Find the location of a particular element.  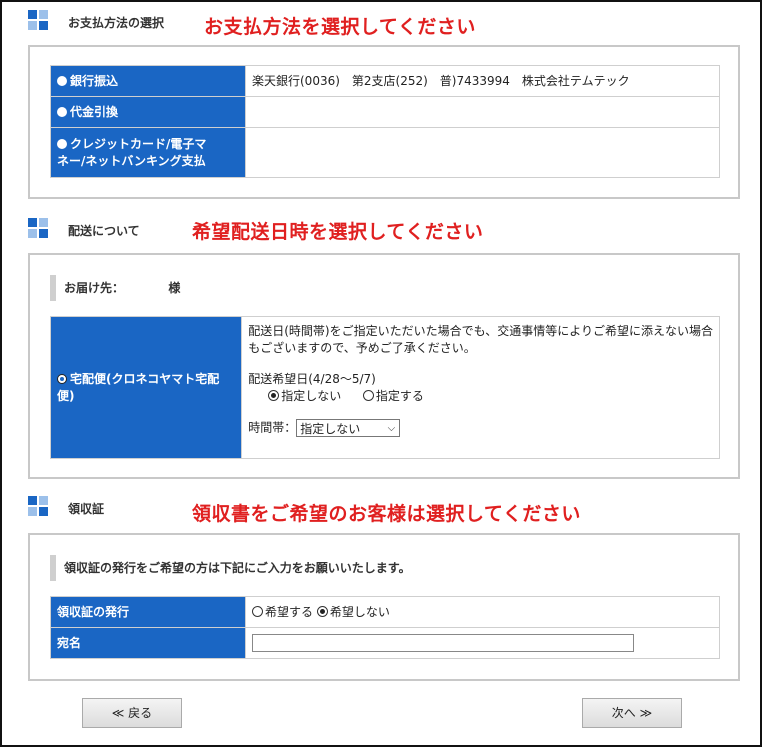

back-button: ≪ 戻る is located at coordinates (132, 713).